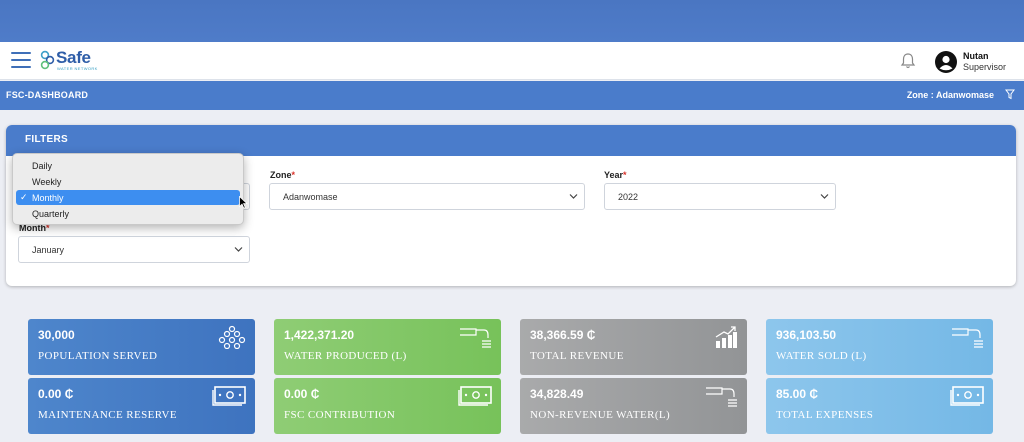 The width and height of the screenshot is (1024, 442). What do you see at coordinates (821, 356) in the screenshot?
I see `stat-label: WATER SOLD (L)` at bounding box center [821, 356].